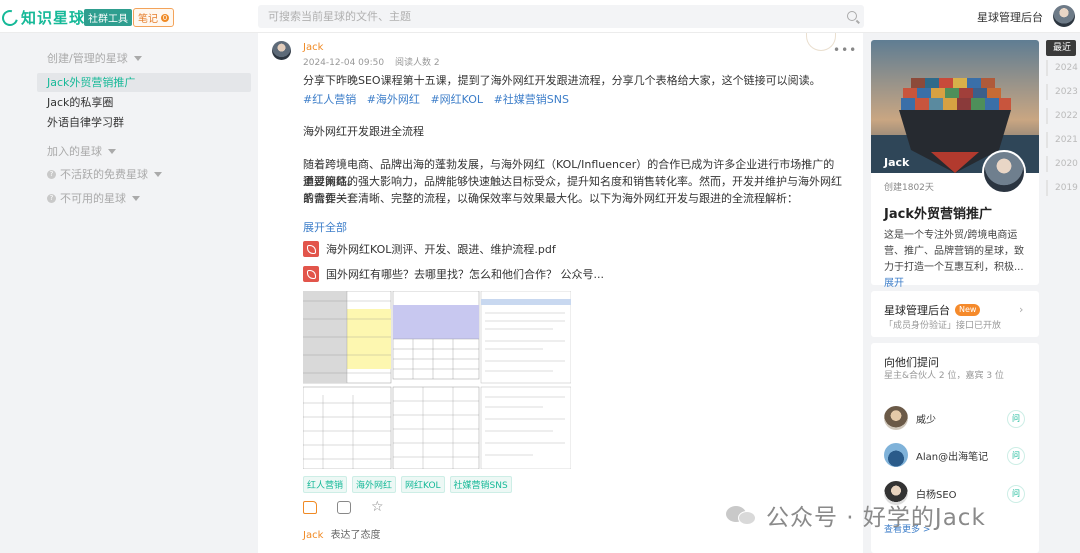 The width and height of the screenshot is (1080, 553). Describe the element at coordinates (344, 63) in the screenshot. I see `post-date: 2024-12-04 09:50` at that location.